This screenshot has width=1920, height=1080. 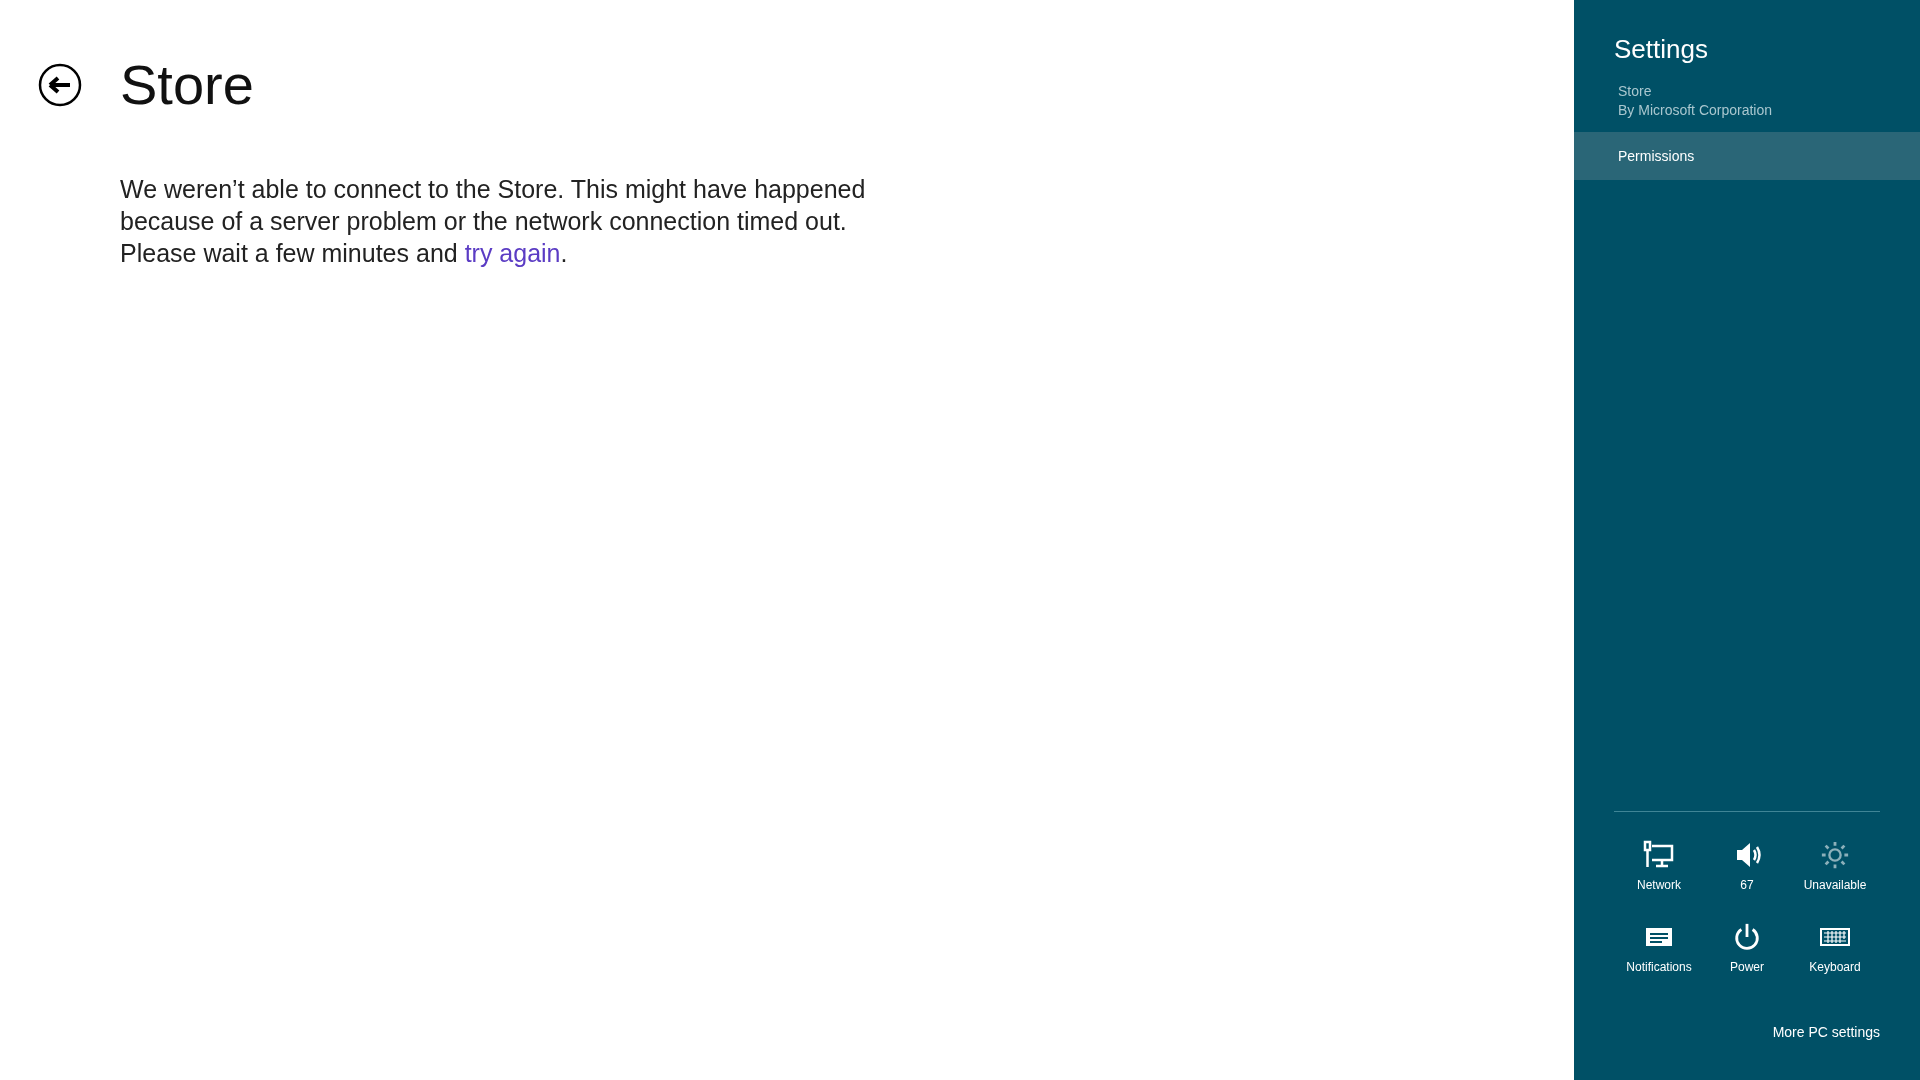 What do you see at coordinates (60, 84) in the screenshot?
I see `back-icon` at bounding box center [60, 84].